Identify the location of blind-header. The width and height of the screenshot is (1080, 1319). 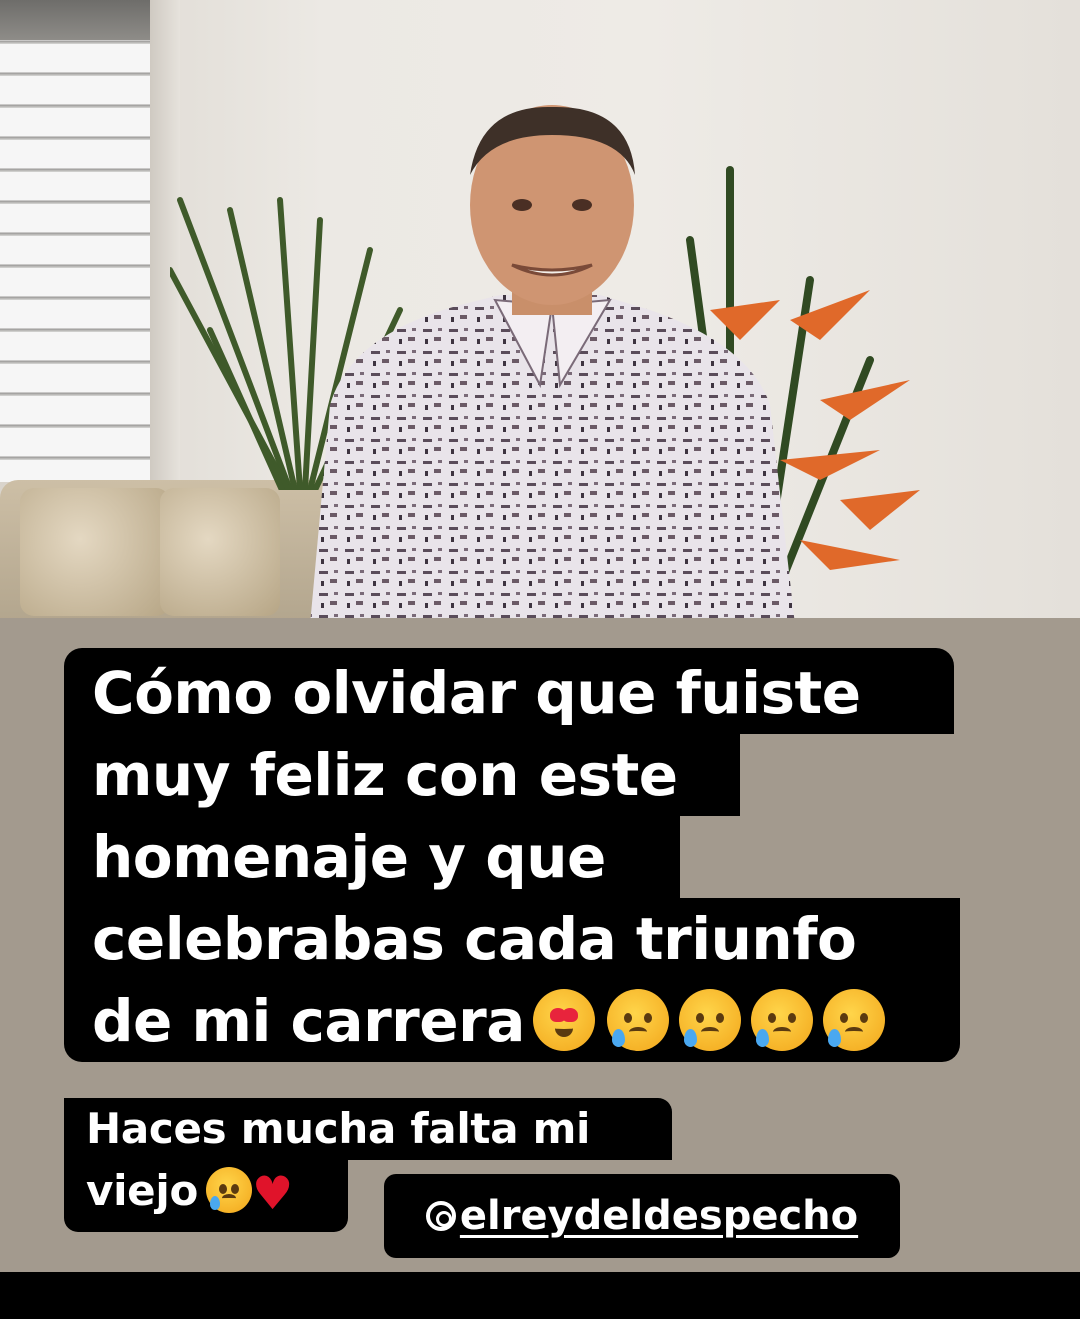
(81, 20).